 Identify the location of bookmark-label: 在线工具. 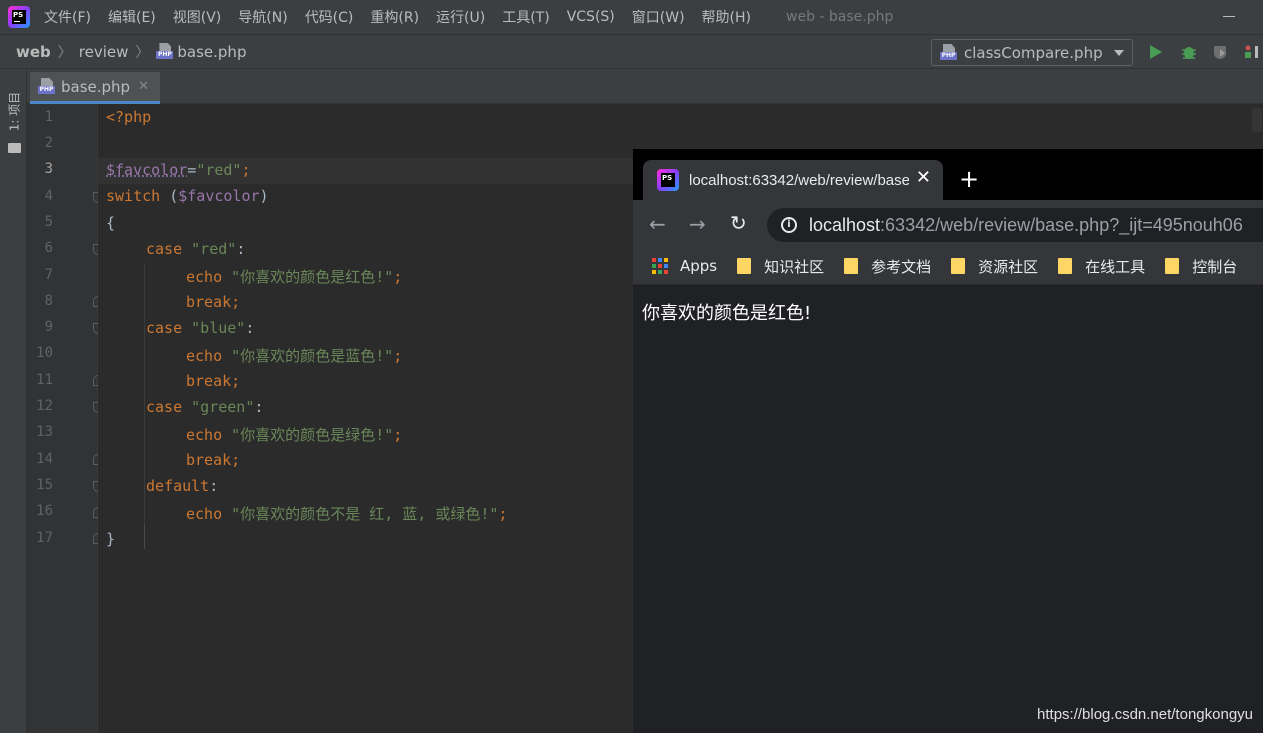
(1115, 266).